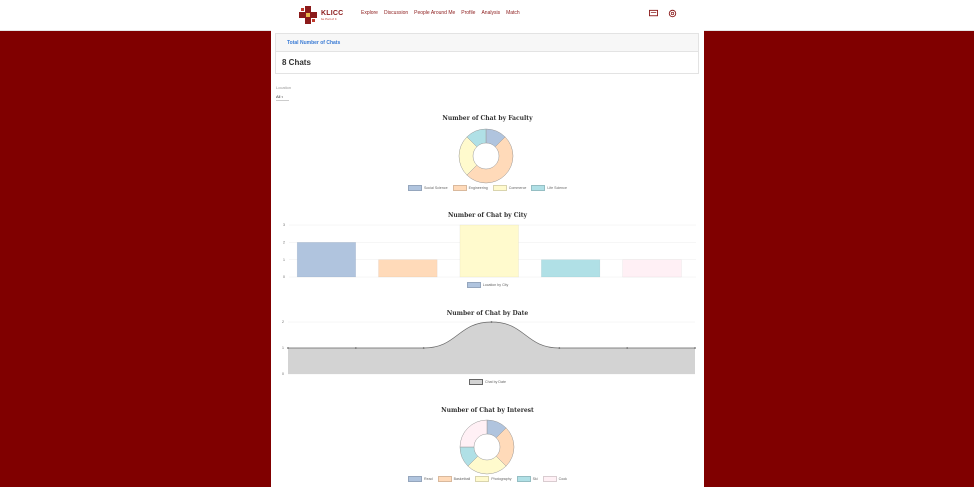  I want to click on legend-item: Social Science, so click(428, 188).